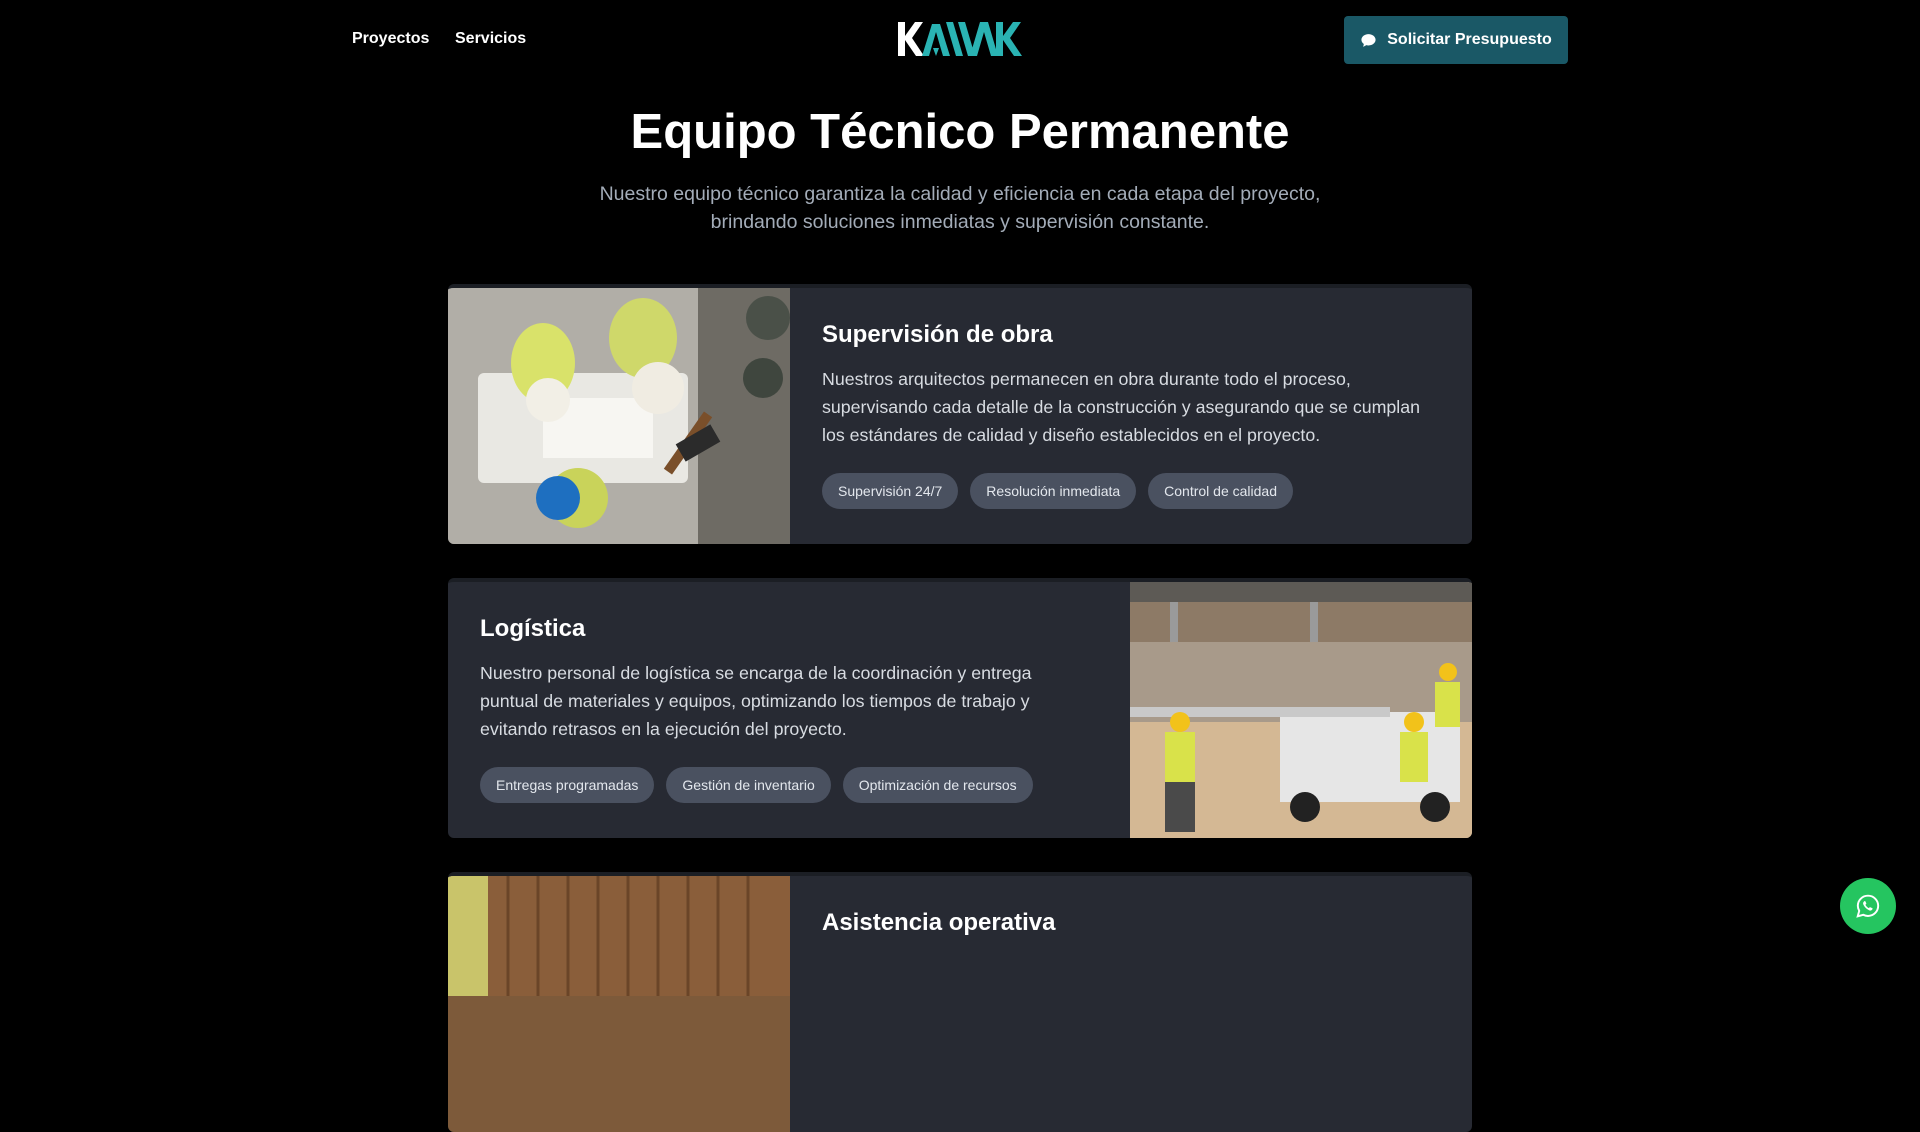 This screenshot has width=1920, height=1132. What do you see at coordinates (619, 416) in the screenshot?
I see `supervision-photo` at bounding box center [619, 416].